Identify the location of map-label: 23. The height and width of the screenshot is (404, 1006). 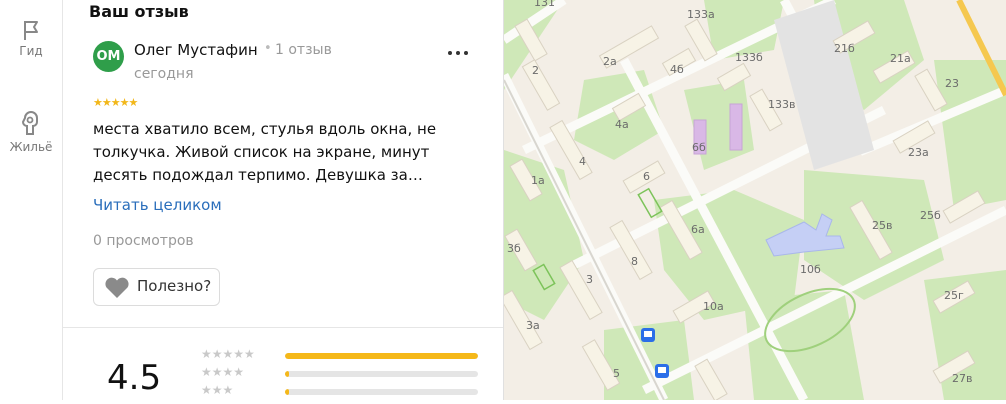
(952, 83).